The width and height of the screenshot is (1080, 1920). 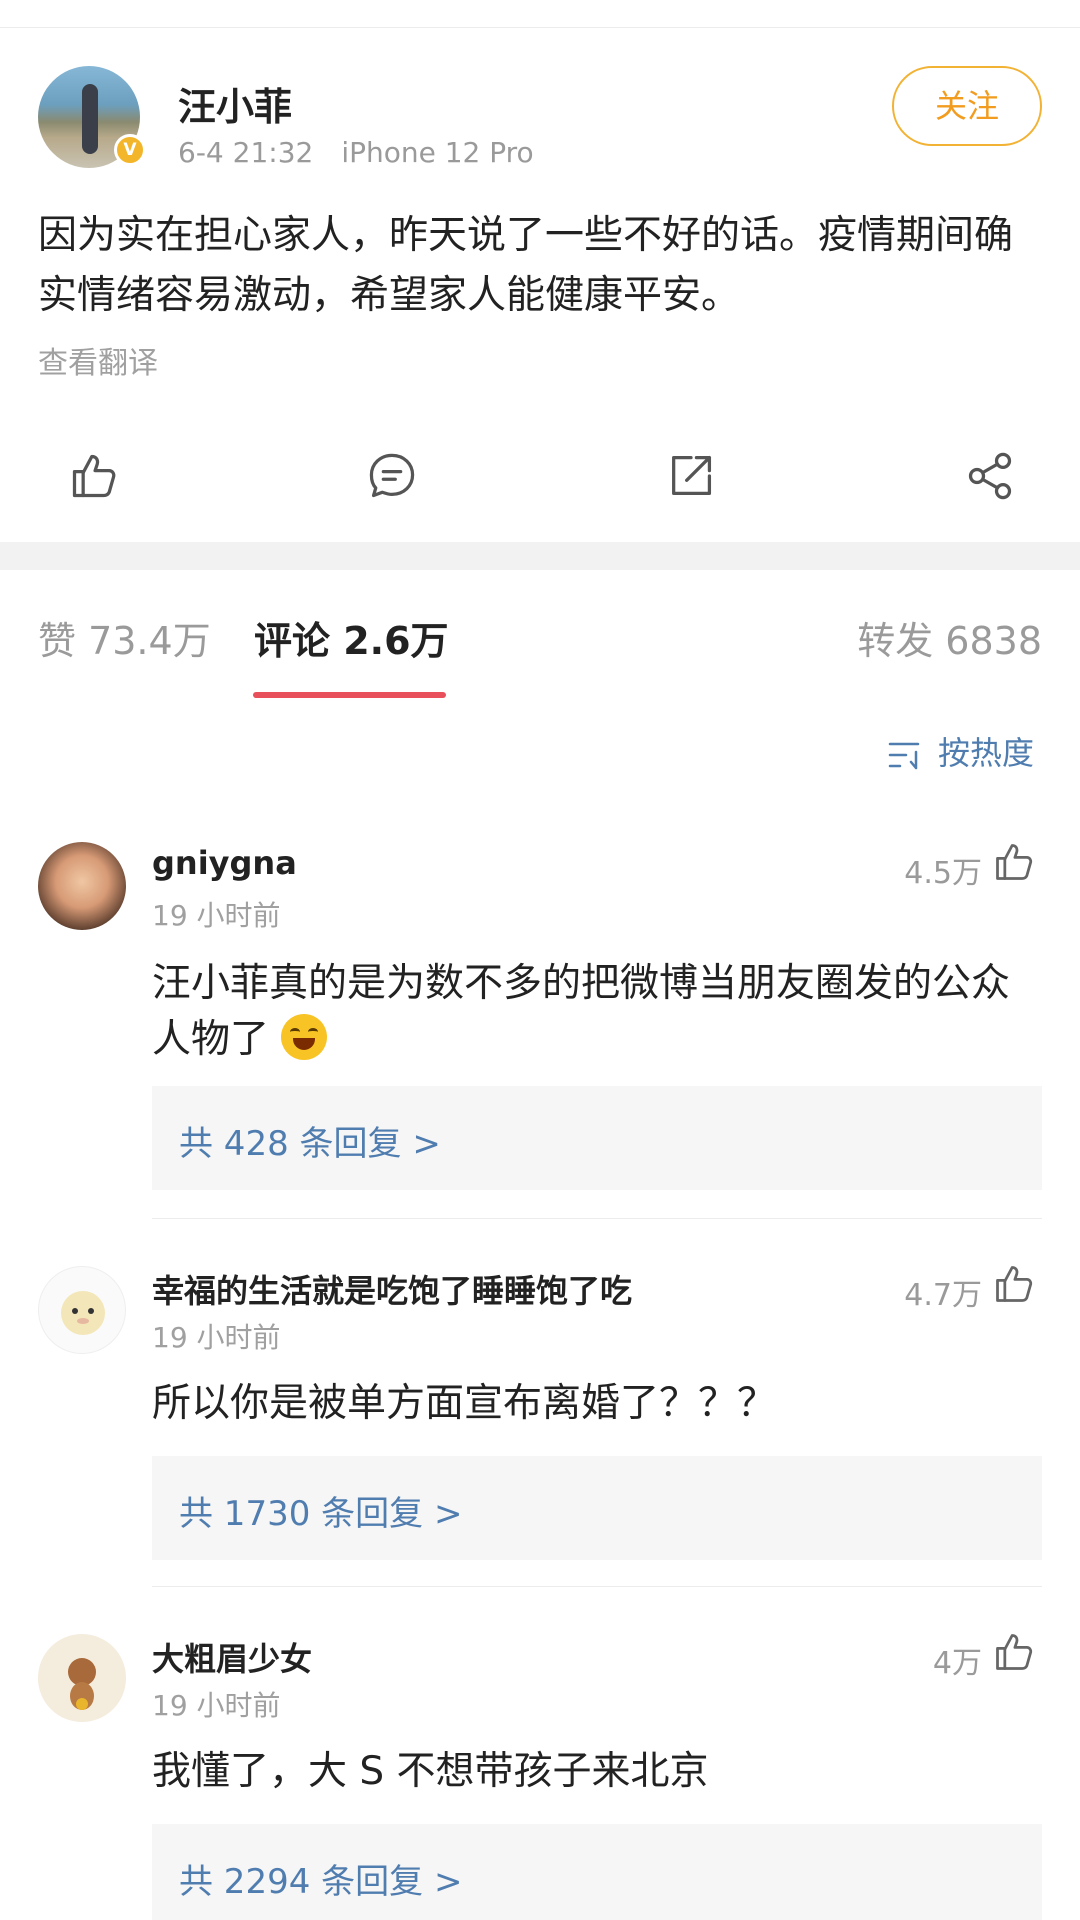 I want to click on comment-like-count: 4.5万, so click(x=943, y=873).